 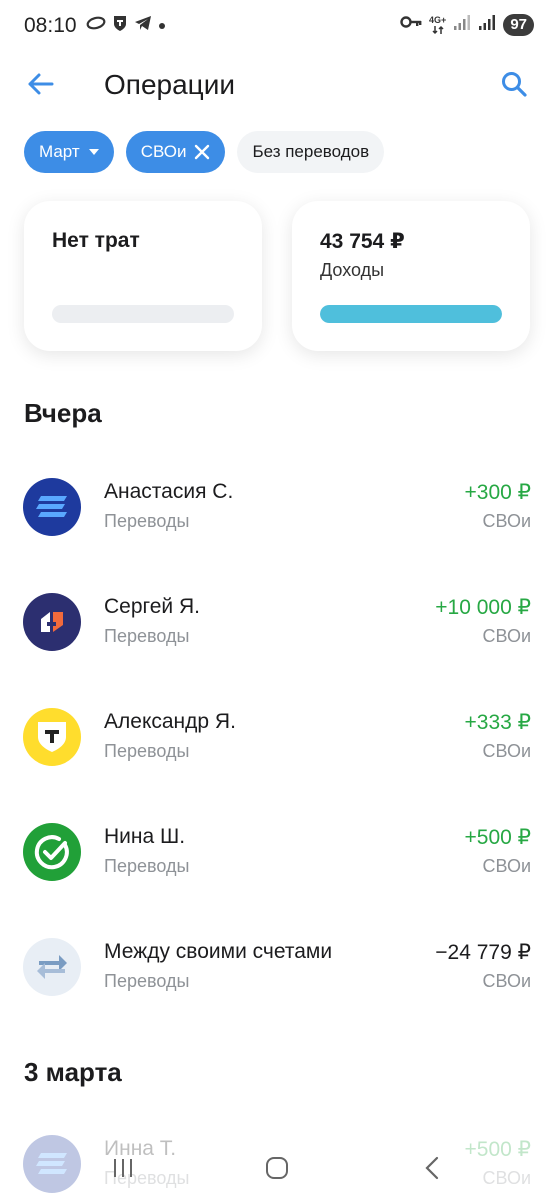 What do you see at coordinates (218, 951) in the screenshot?
I see `operation-name: Между своими счетами` at bounding box center [218, 951].